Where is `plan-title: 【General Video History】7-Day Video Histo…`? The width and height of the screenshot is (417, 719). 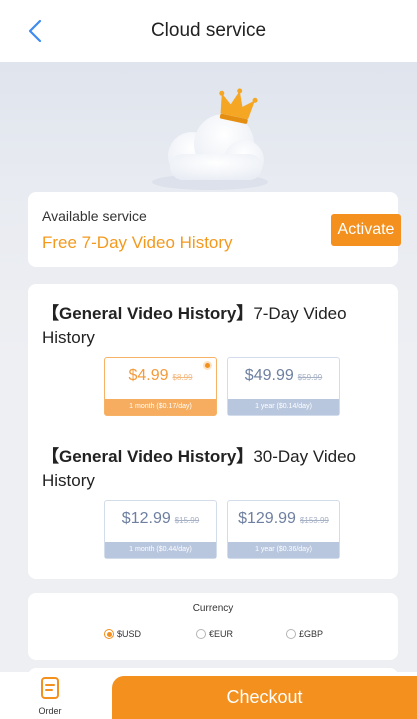 plan-title: 【General Video History】7-Day Video Histo… is located at coordinates (215, 326).